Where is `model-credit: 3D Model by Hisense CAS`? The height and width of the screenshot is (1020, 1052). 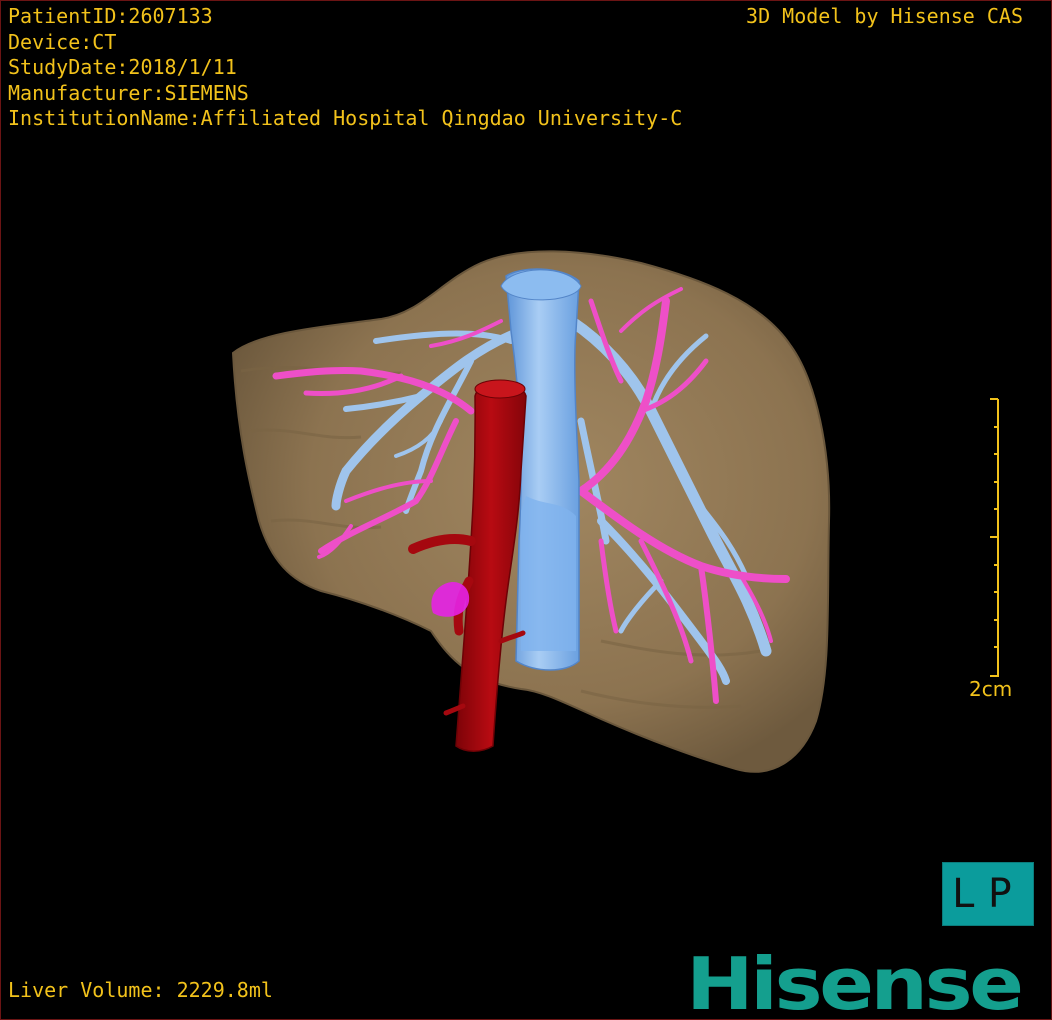 model-credit: 3D Model by Hisense CAS is located at coordinates (884, 16).